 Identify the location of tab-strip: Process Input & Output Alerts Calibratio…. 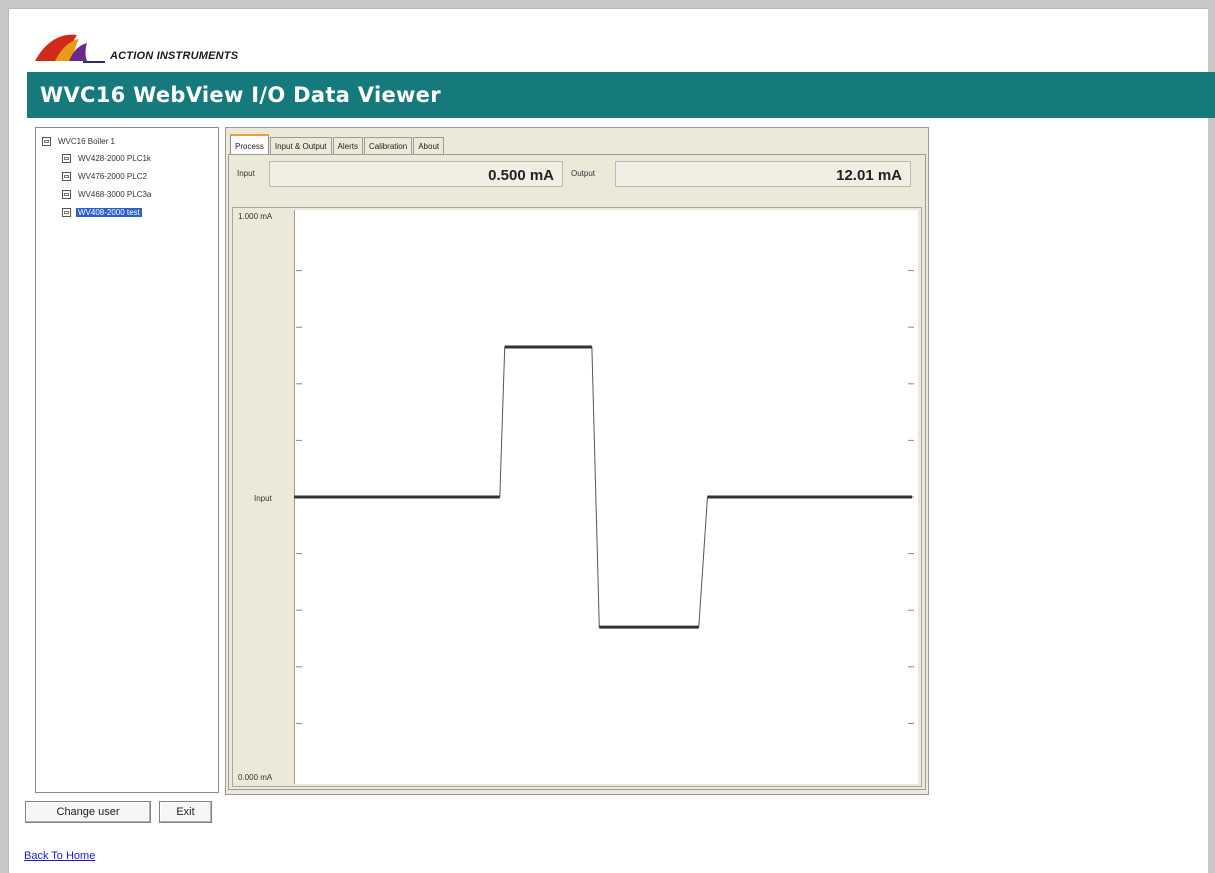
(337, 145).